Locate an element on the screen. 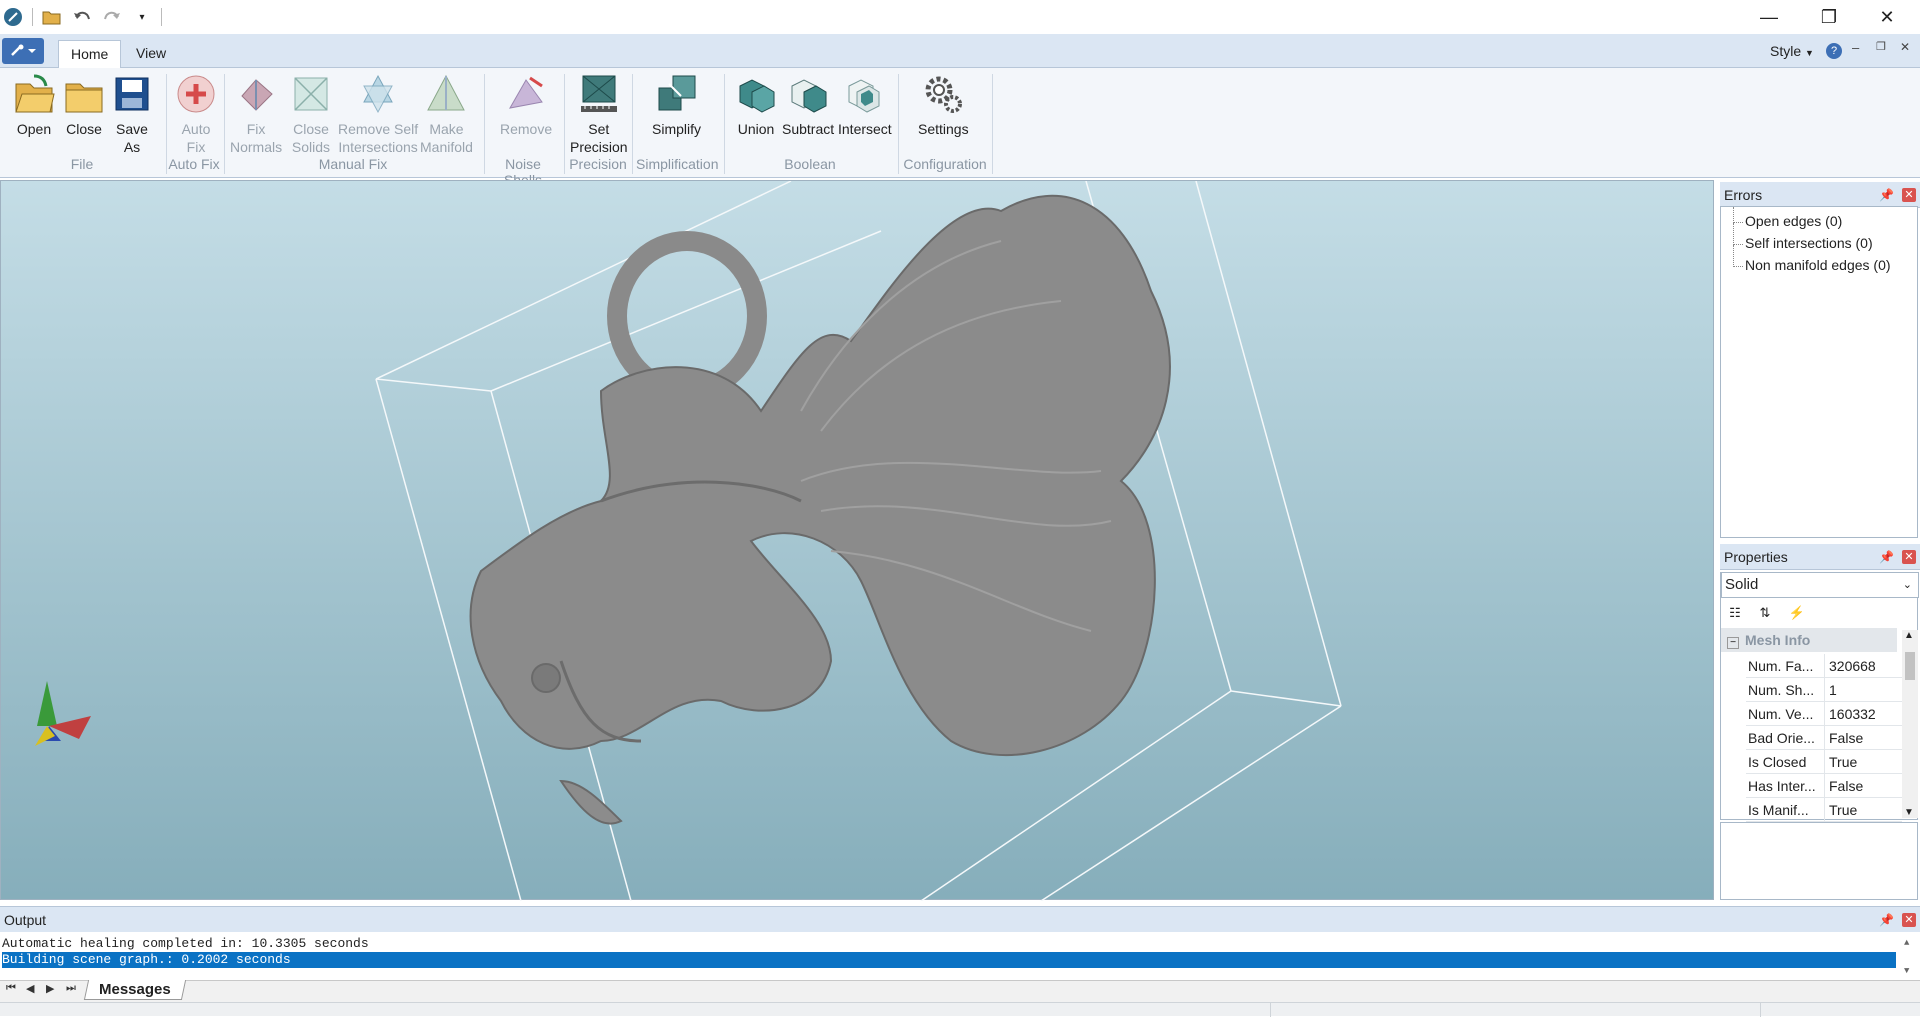 Image resolution: width=1920 pixels, height=1017 pixels. close-errors-panel-icon: ✕ is located at coordinates (1909, 195).